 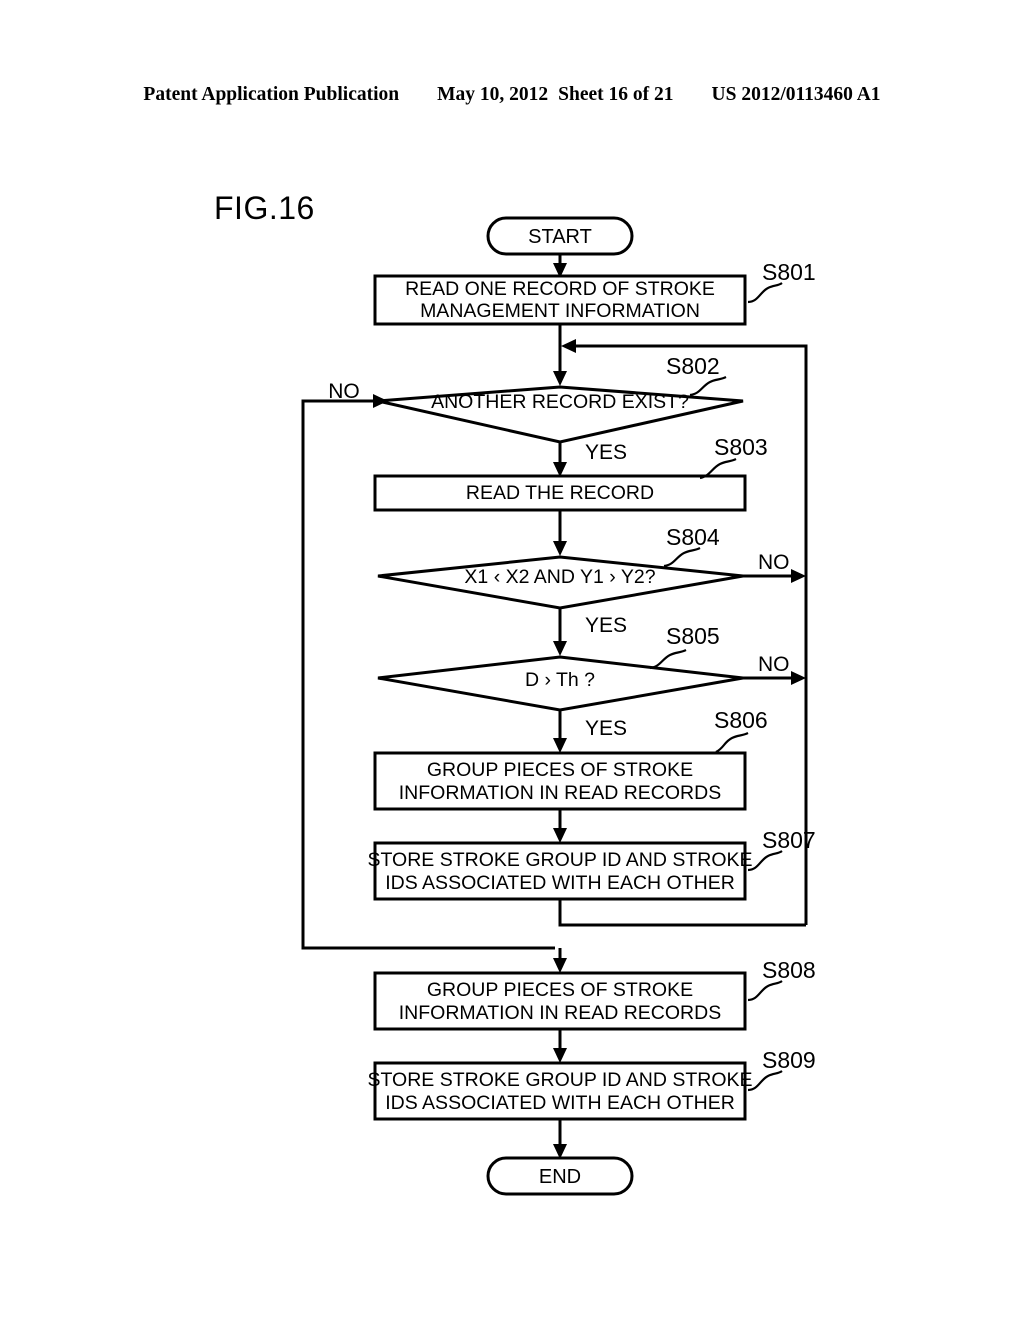 I want to click on decision-s802-label: ANOTHER RECORD EXIST?, so click(x=560, y=402).